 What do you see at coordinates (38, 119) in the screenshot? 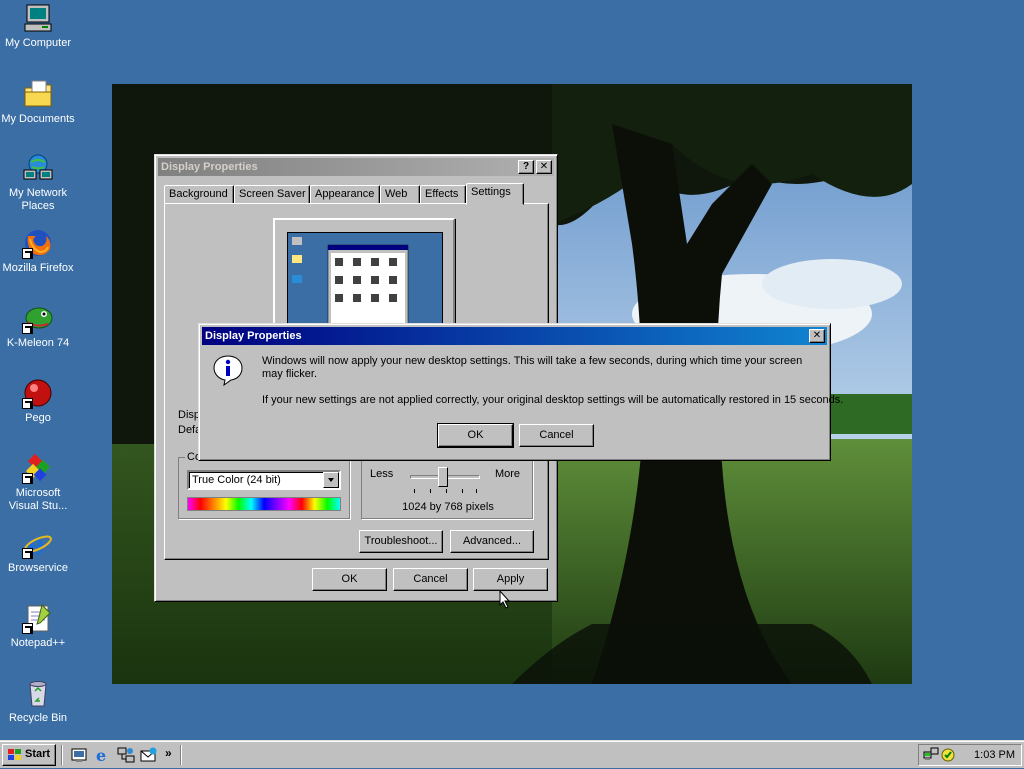
I see `desktop-icon-label: My Documents` at bounding box center [38, 119].